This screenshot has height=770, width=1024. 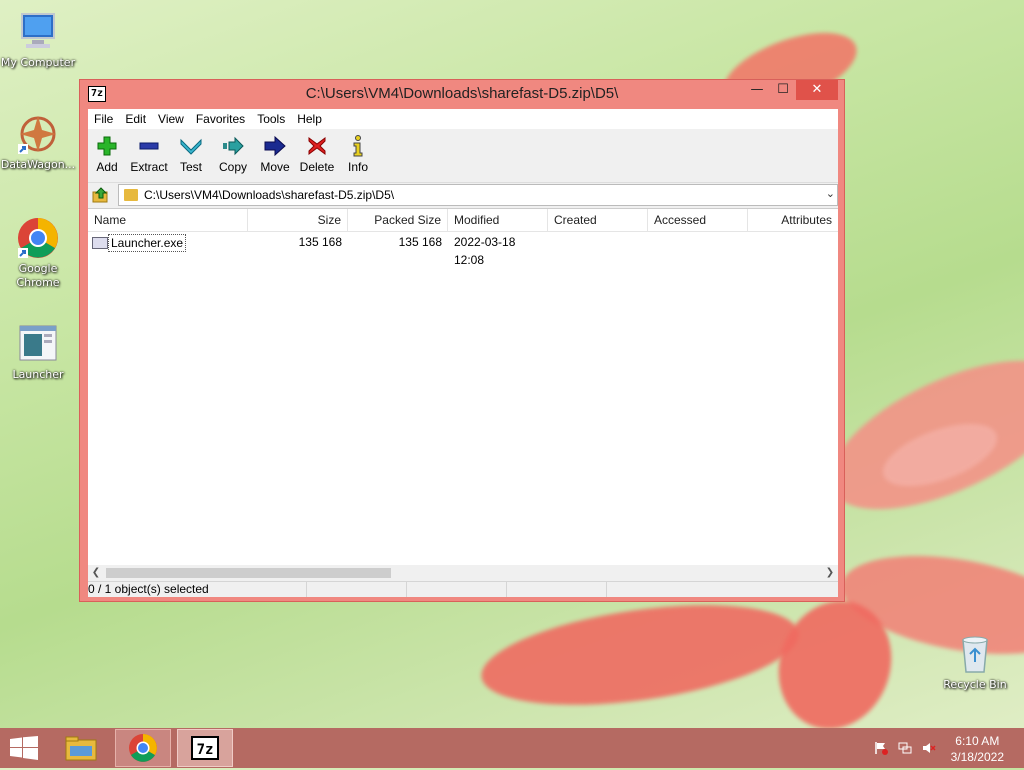 I want to click on folder-up-icon, so click(x=101, y=195).